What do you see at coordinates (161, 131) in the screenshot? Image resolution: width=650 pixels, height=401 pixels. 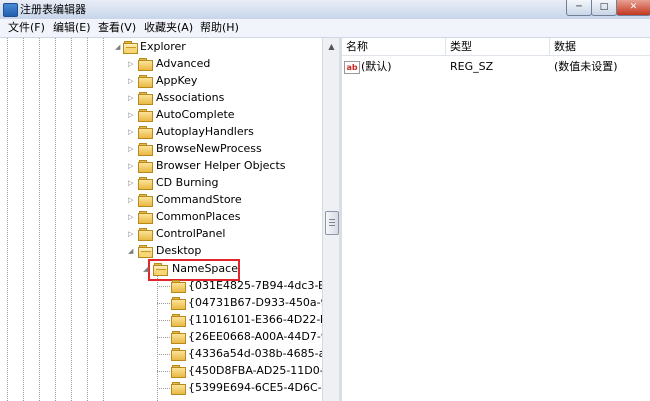 I see `tree-item-autoplayhandlers: ▷ AutoplayHandlers` at bounding box center [161, 131].